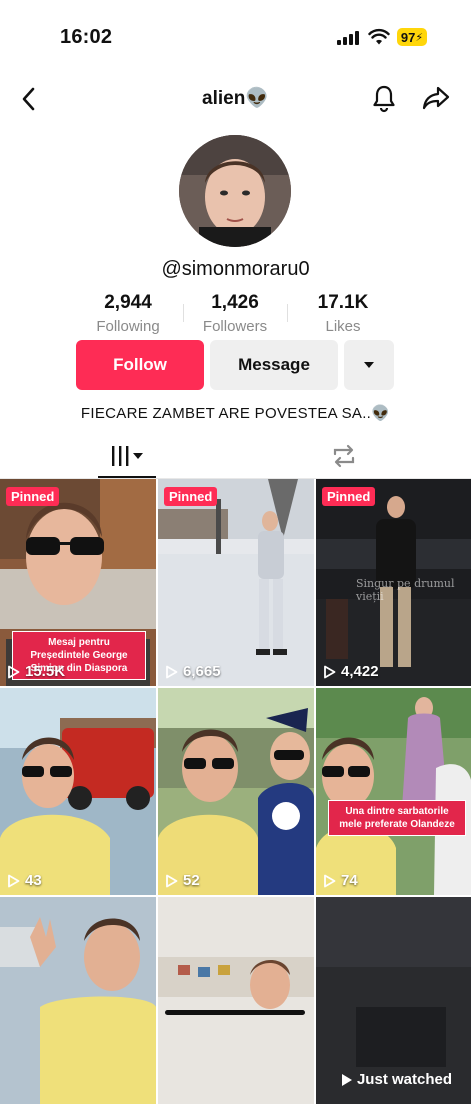 This screenshot has width=471, height=1104. I want to click on video-thumbnail: Just watched, so click(393, 1000).